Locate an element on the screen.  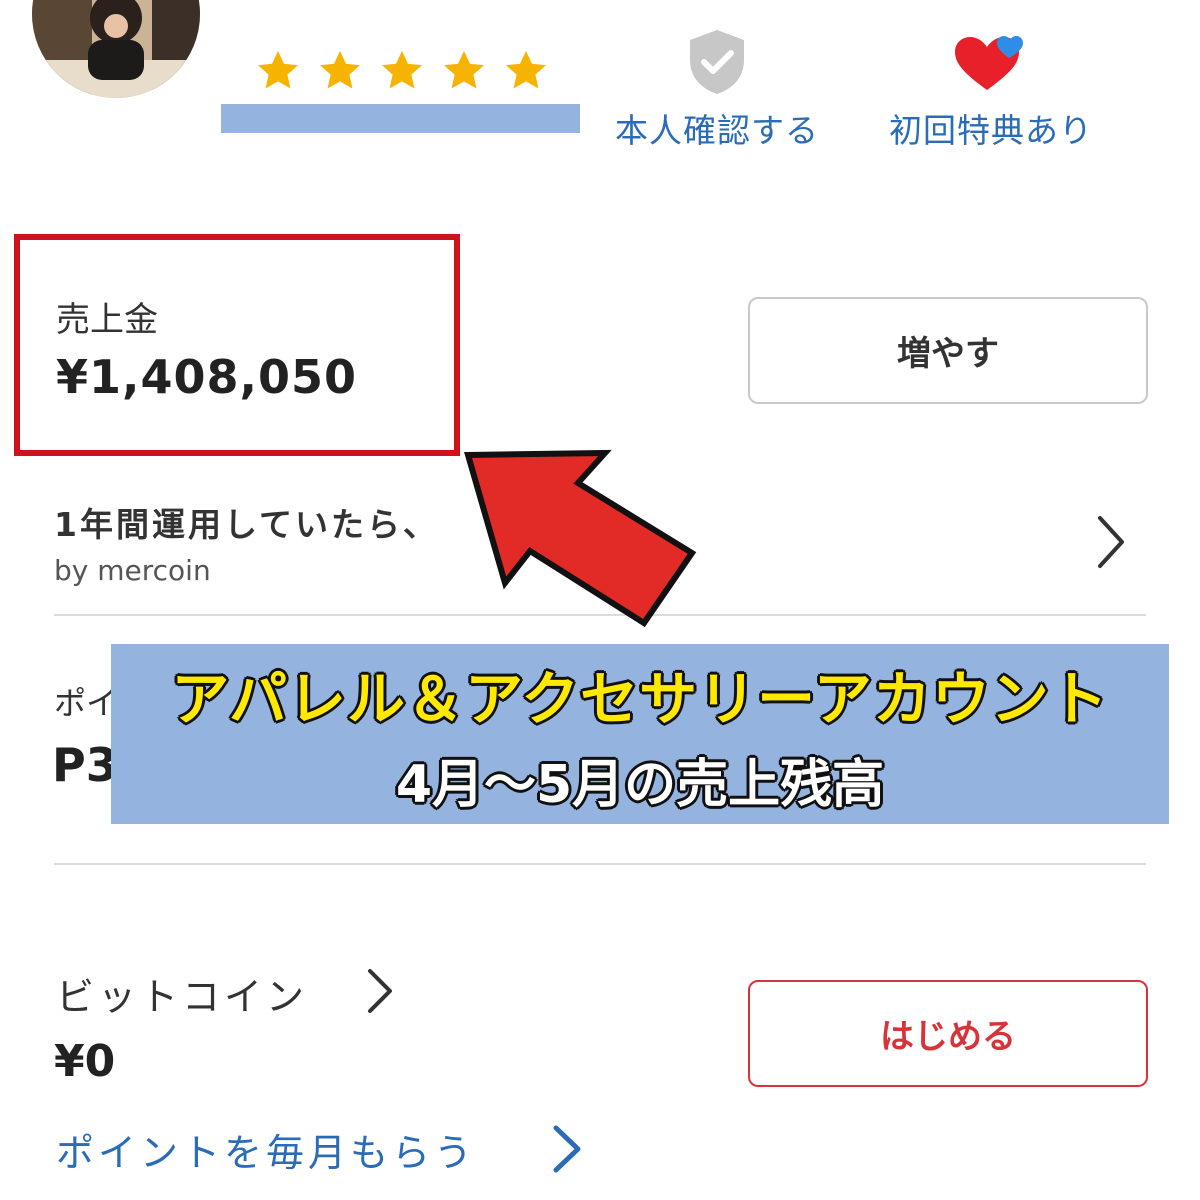
heart-icon is located at coordinates (989, 63).